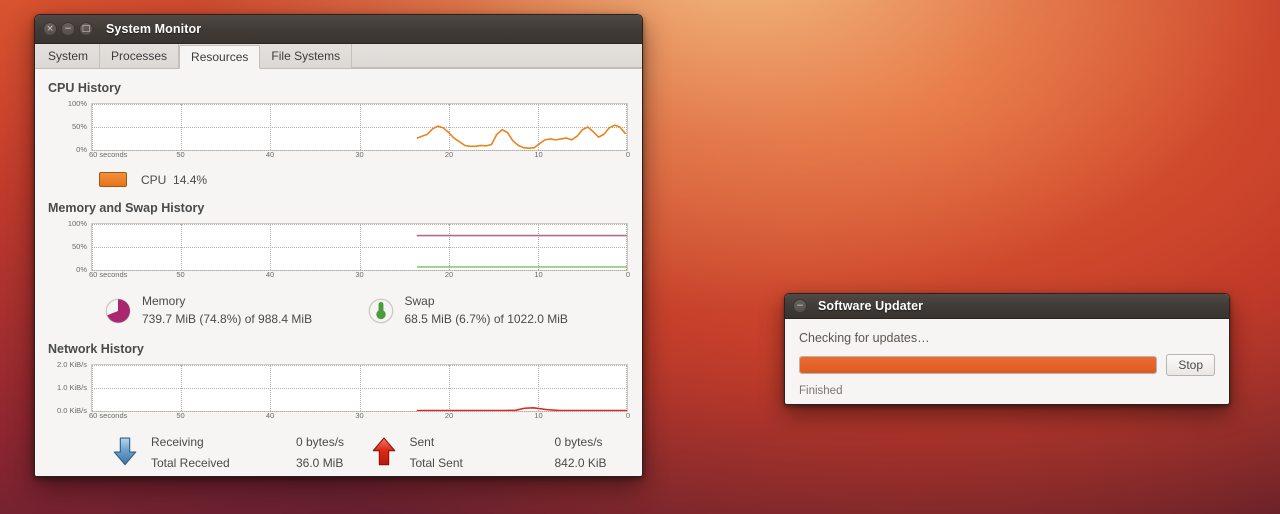 Image resolution: width=1280 pixels, height=514 pixels. I want to click on total-sent-label: Total Sent, so click(436, 463).